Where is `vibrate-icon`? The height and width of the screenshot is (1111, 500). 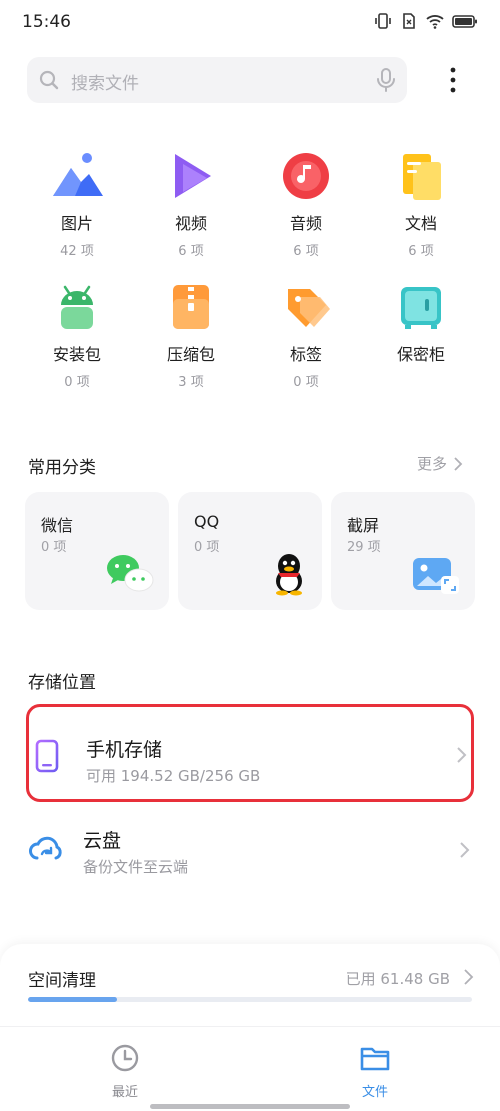
vibrate-icon is located at coordinates (383, 21).